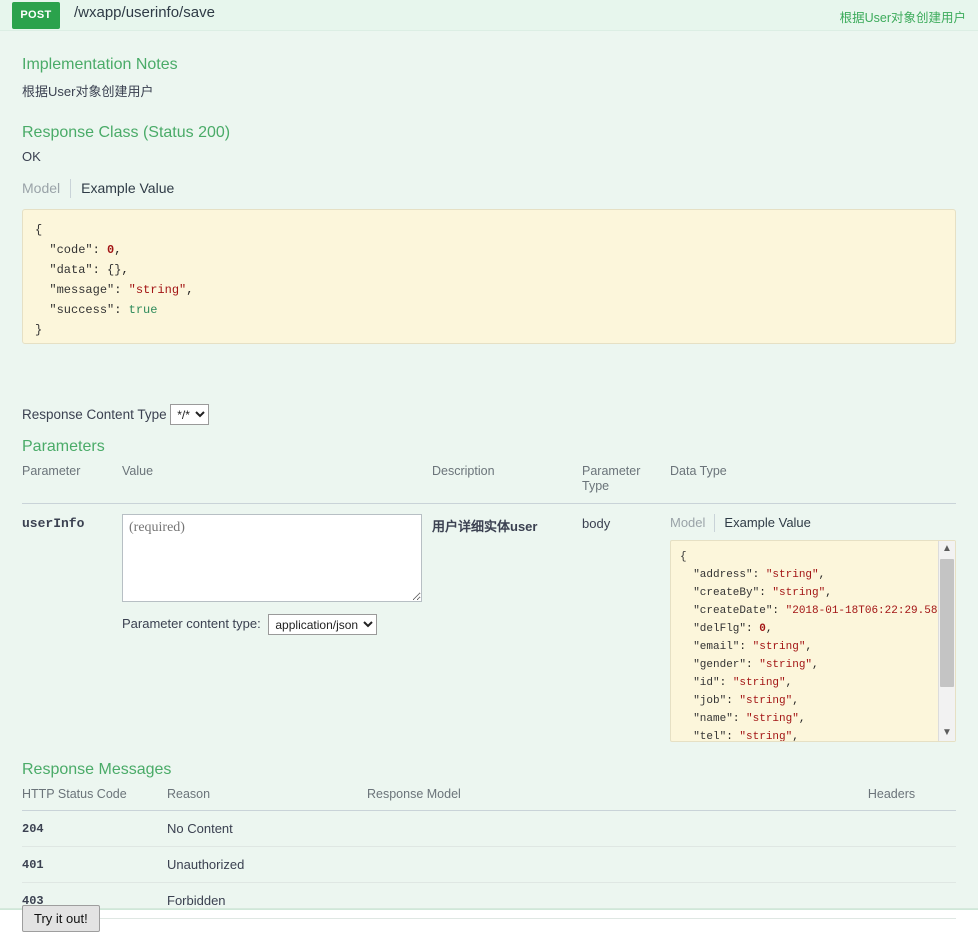 The image size is (980, 938). Describe the element at coordinates (489, 15) in the screenshot. I see `operation-header: POST /wxapp/userinfo/save 根据User对象创建用户` at that location.